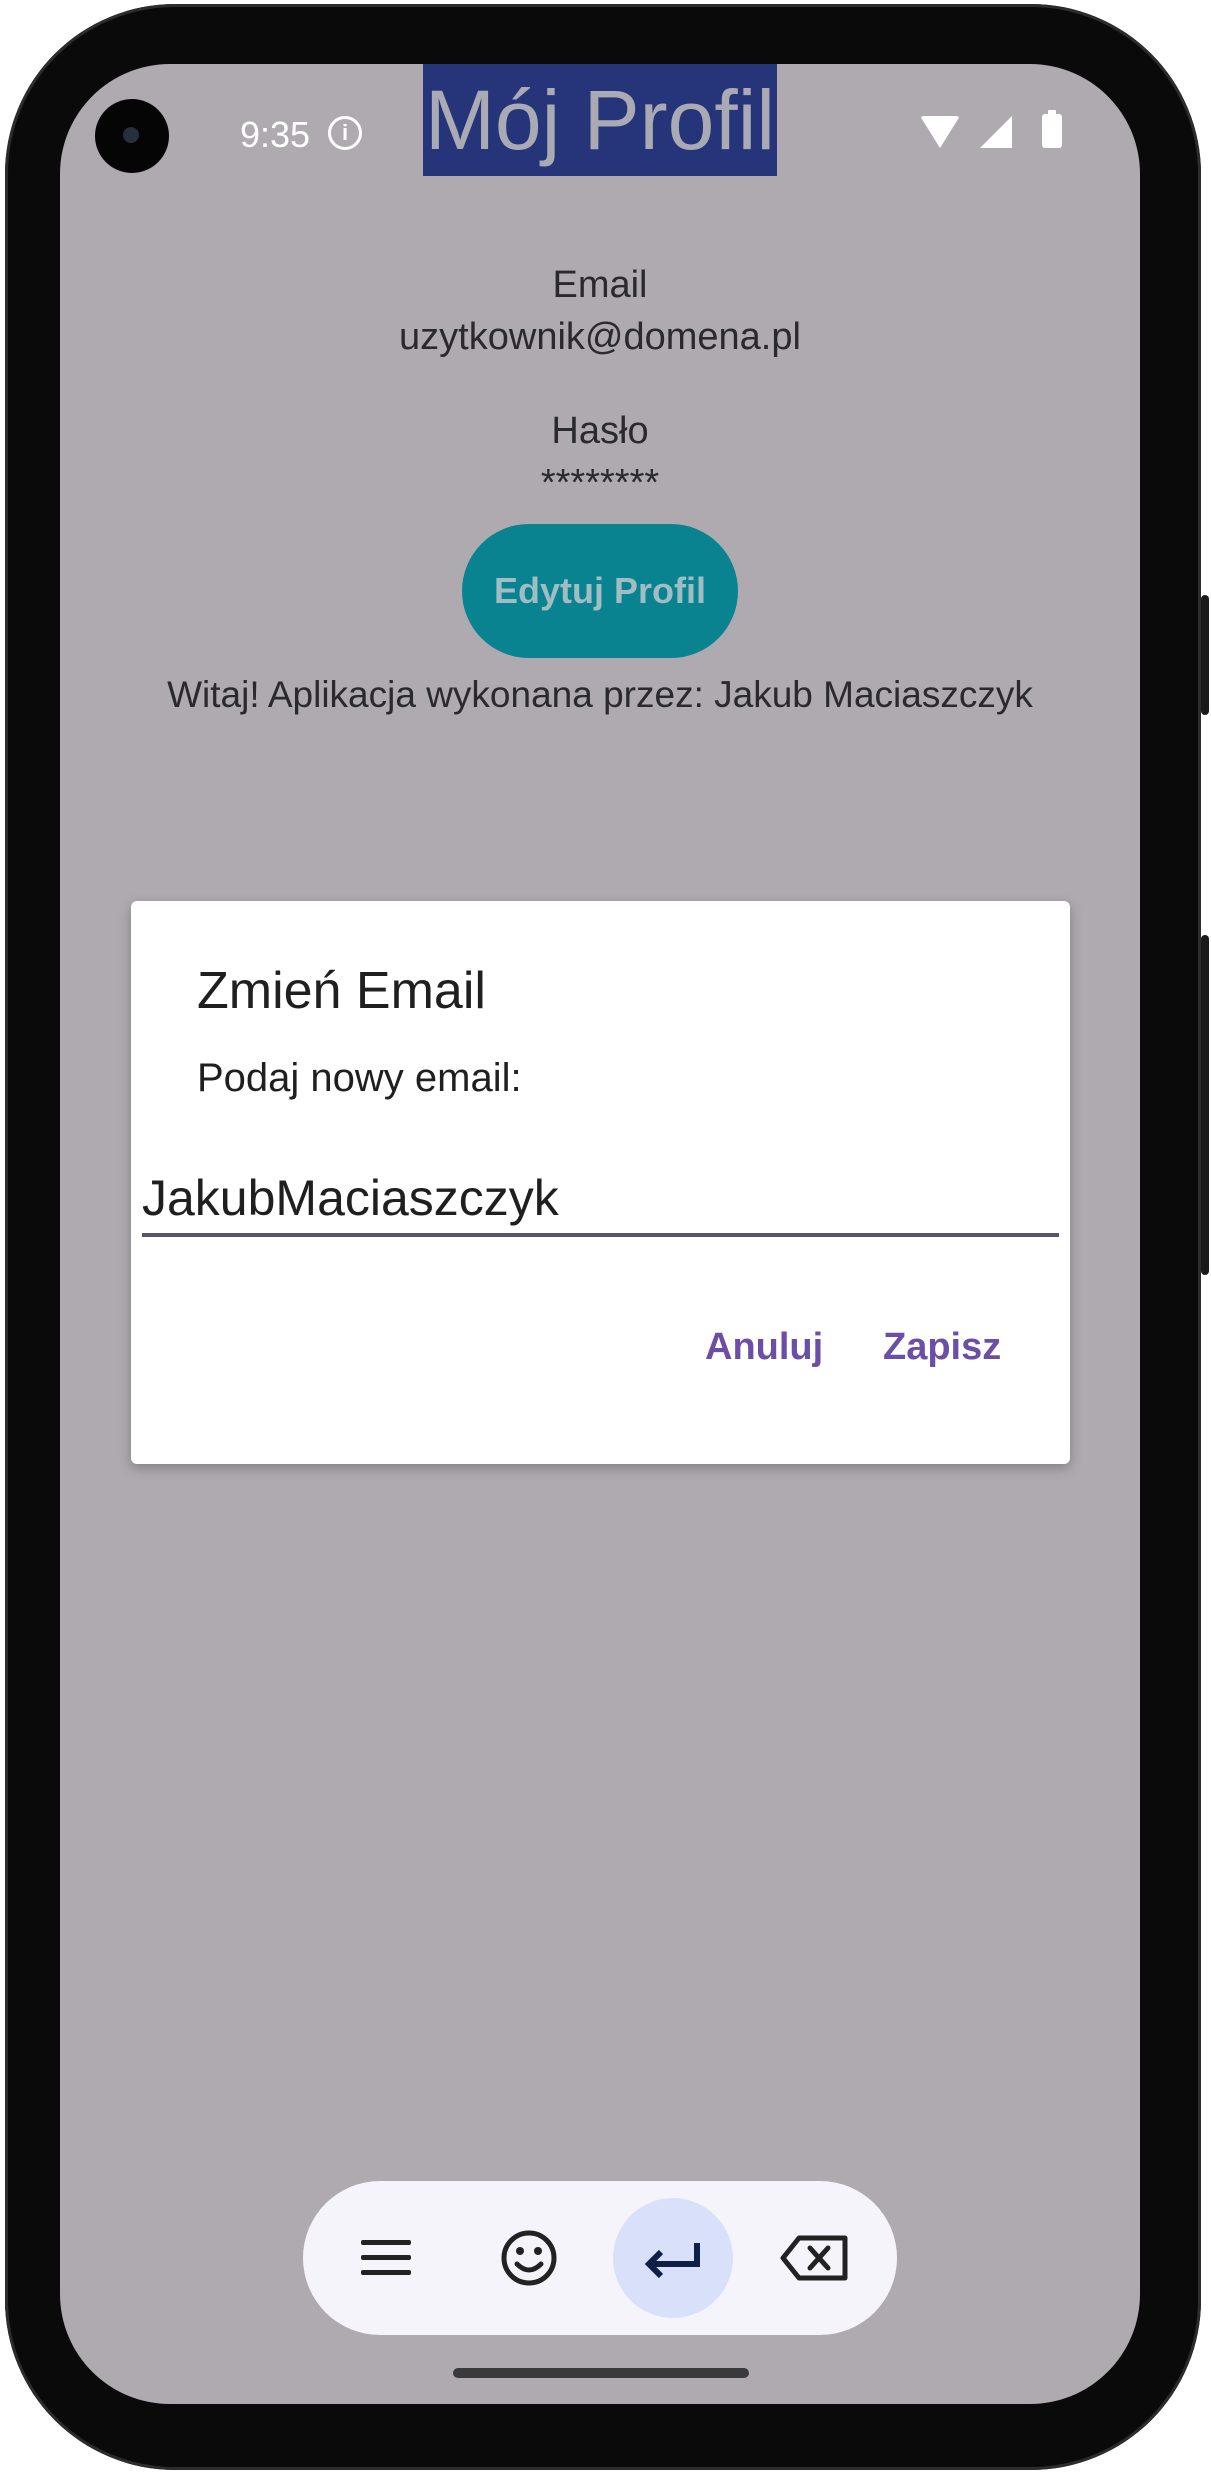 This screenshot has height=2474, width=1211. Describe the element at coordinates (600, 337) in the screenshot. I see `email-value: uzytkownik@domena.pl` at that location.